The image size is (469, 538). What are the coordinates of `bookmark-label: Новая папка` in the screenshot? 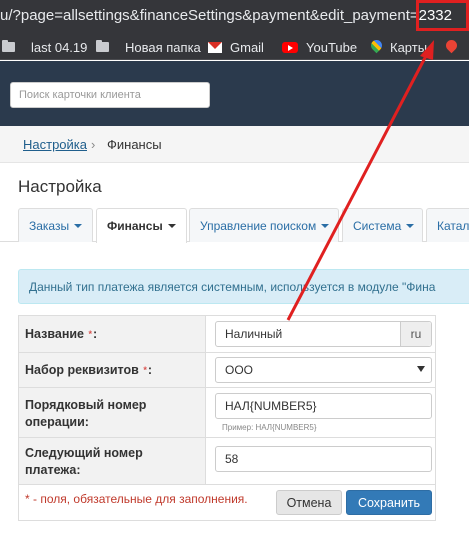 It's located at (163, 47).